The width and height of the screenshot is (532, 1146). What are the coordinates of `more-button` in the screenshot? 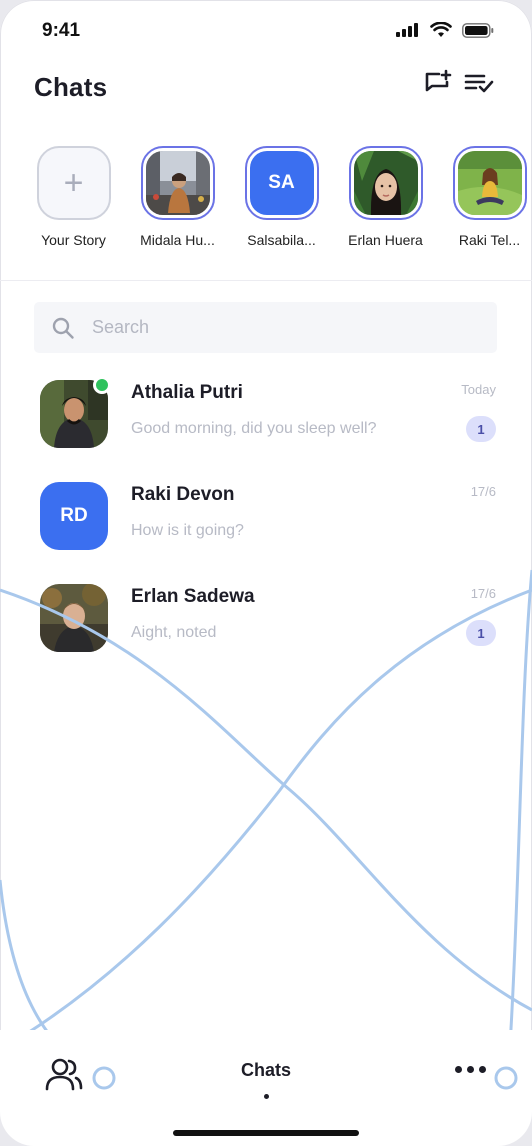 It's located at (470, 1069).